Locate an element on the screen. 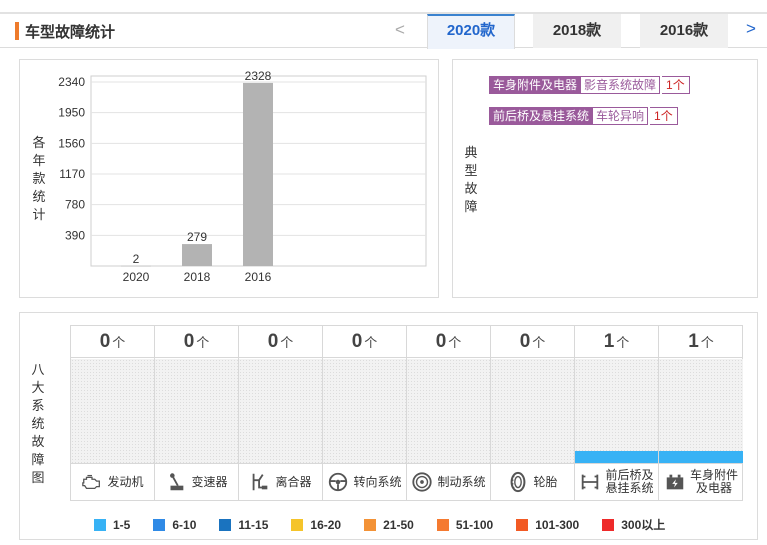  system-column-steering: 0个 转向系统 is located at coordinates (365, 413).